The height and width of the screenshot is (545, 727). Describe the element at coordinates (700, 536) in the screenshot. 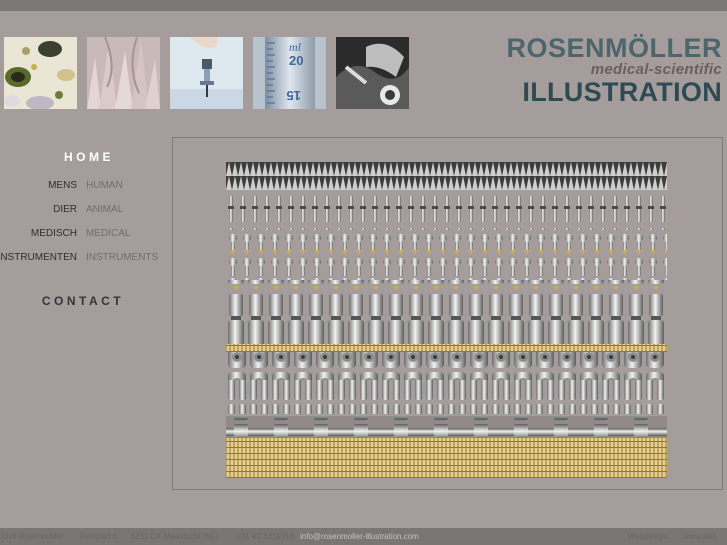

I see `footer-webdesign-link: www.sieb` at that location.